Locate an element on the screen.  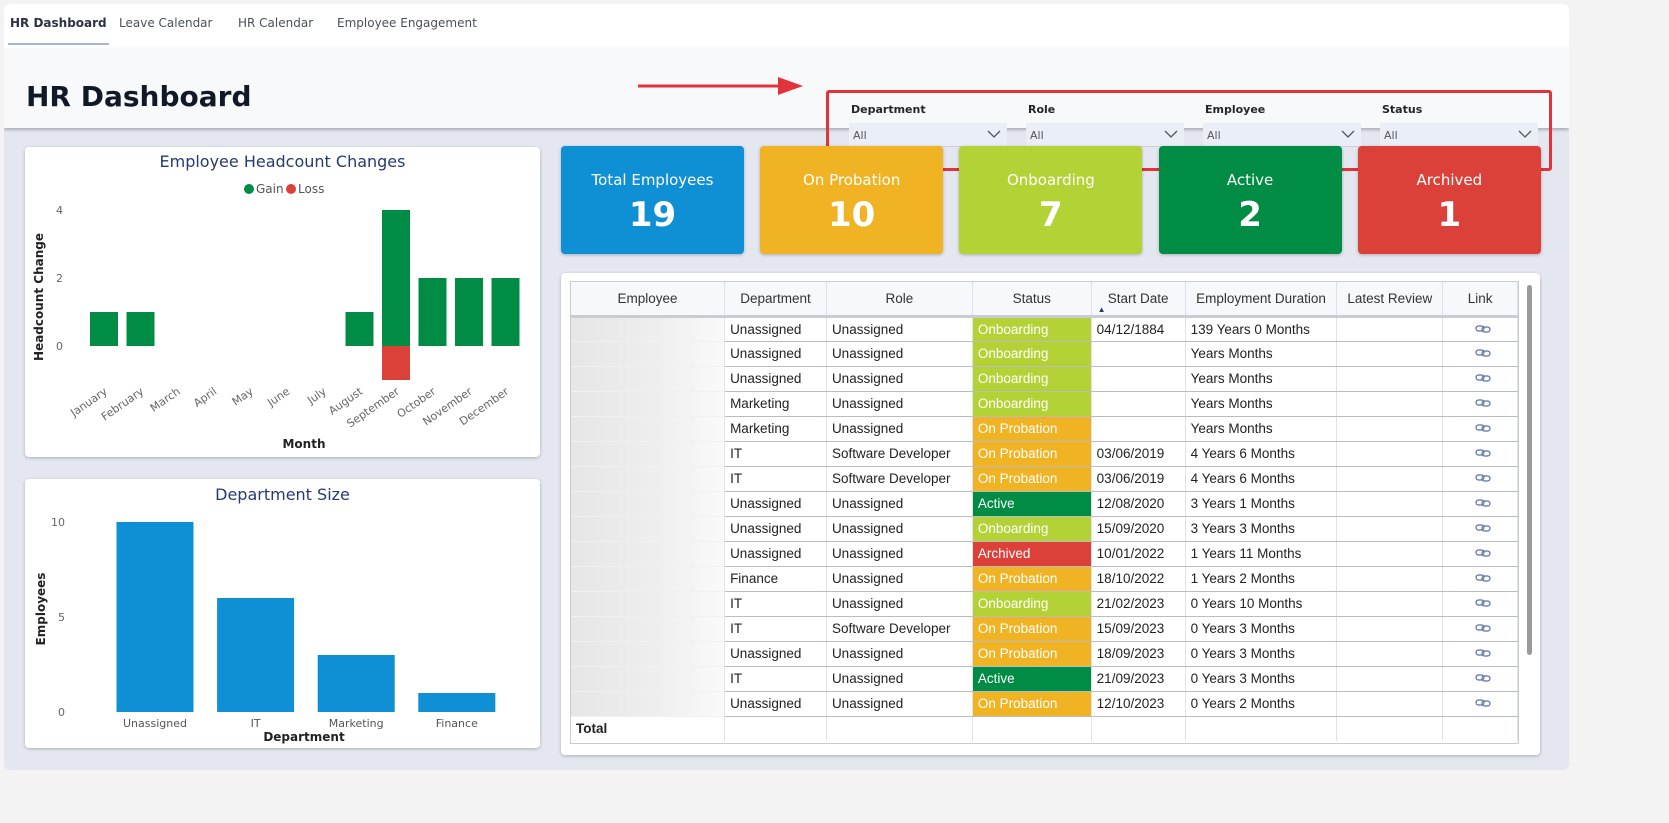
filter-label: Department is located at coordinates (888, 109).